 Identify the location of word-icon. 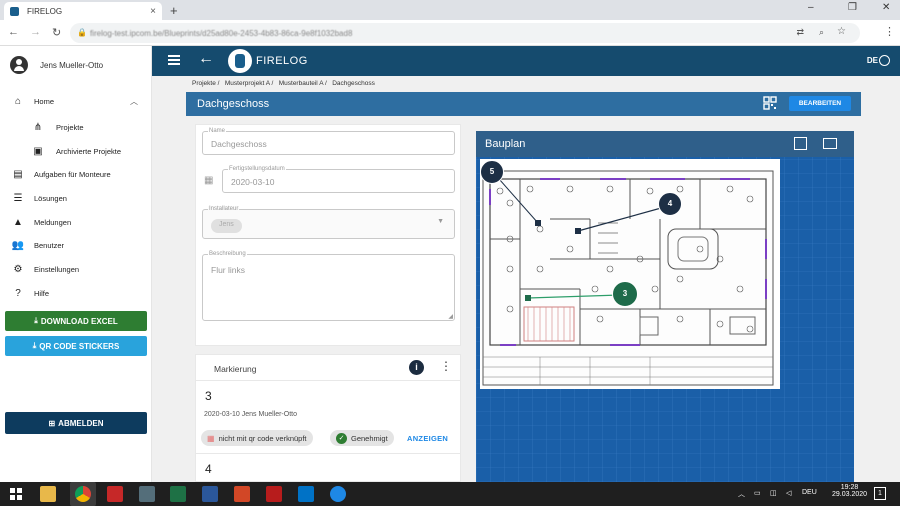
(210, 494).